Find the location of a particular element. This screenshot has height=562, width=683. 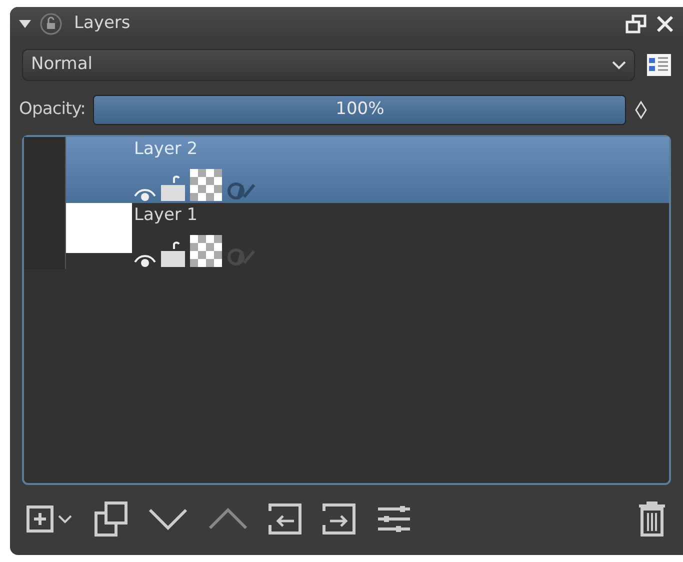

spin-icon is located at coordinates (641, 110).